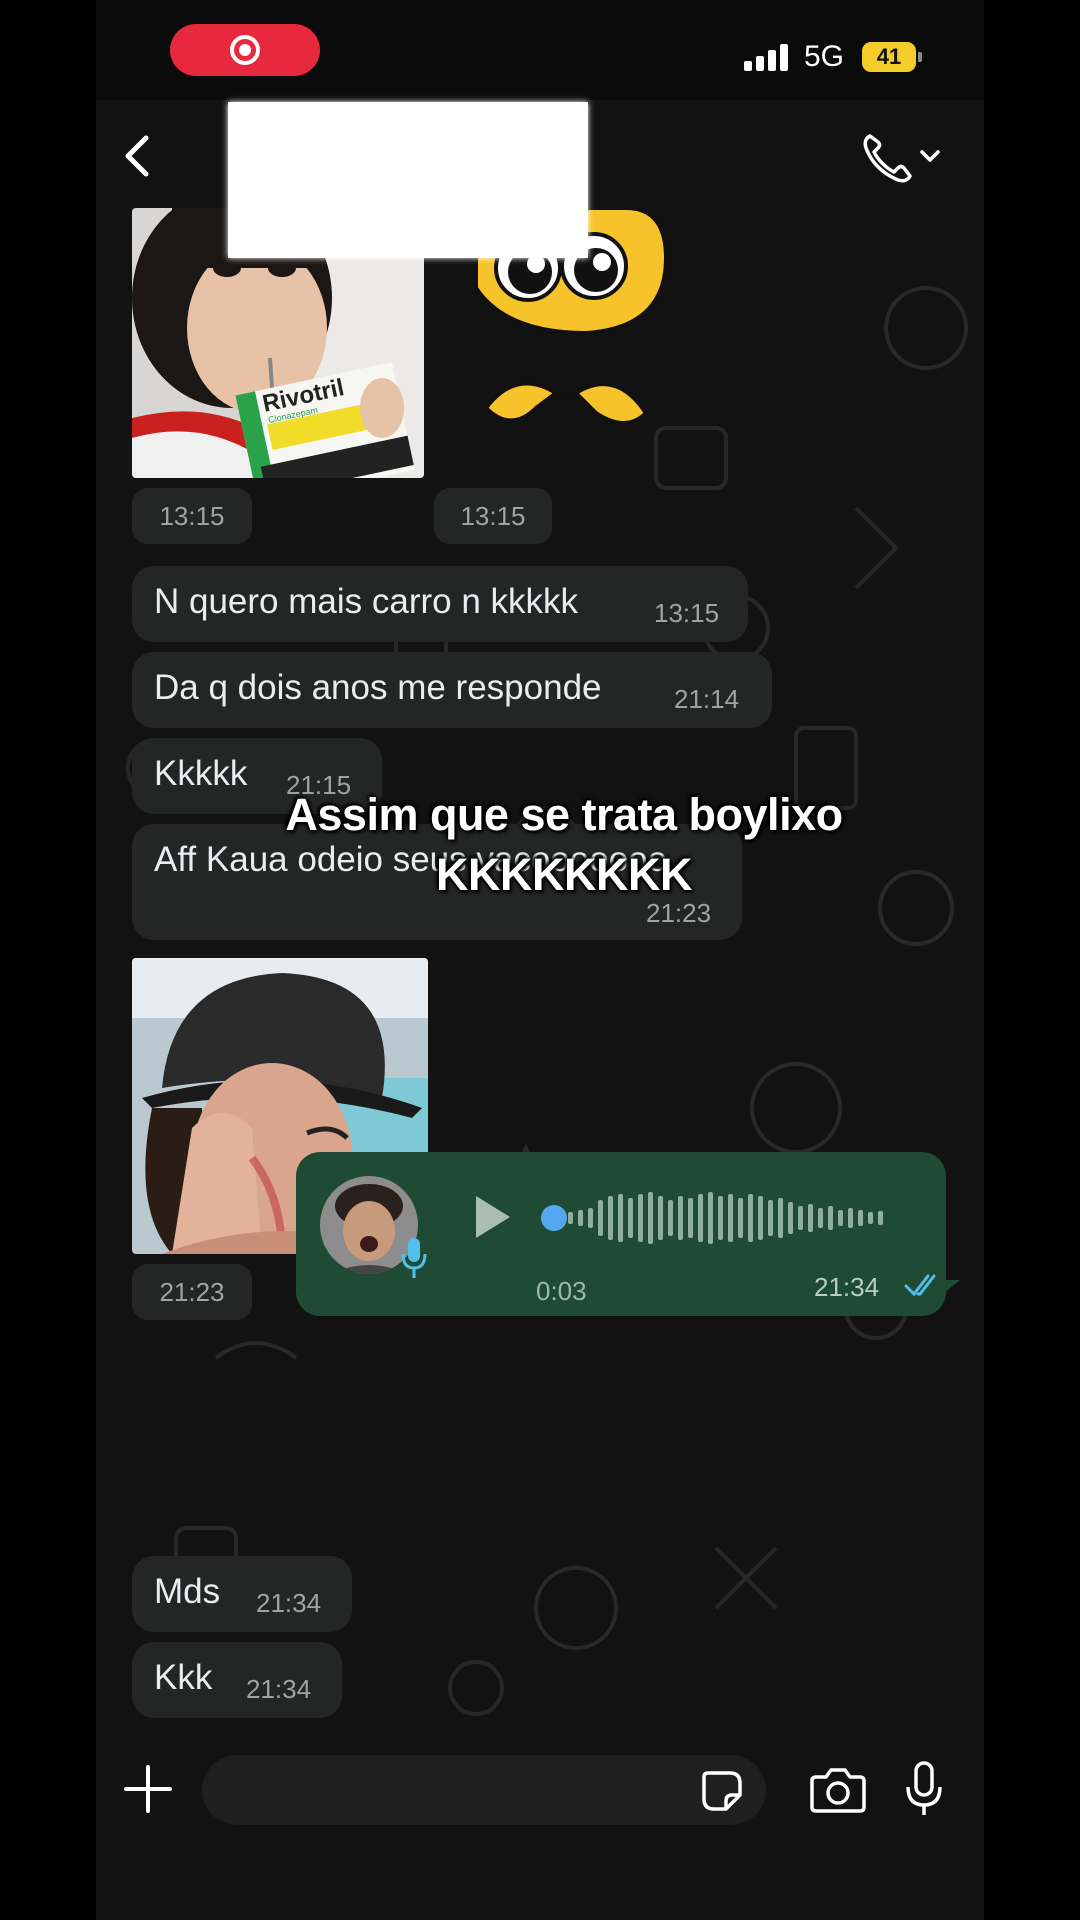 This screenshot has width=1080, height=1920. I want to click on status-bar: 5G 41, so click(540, 50).